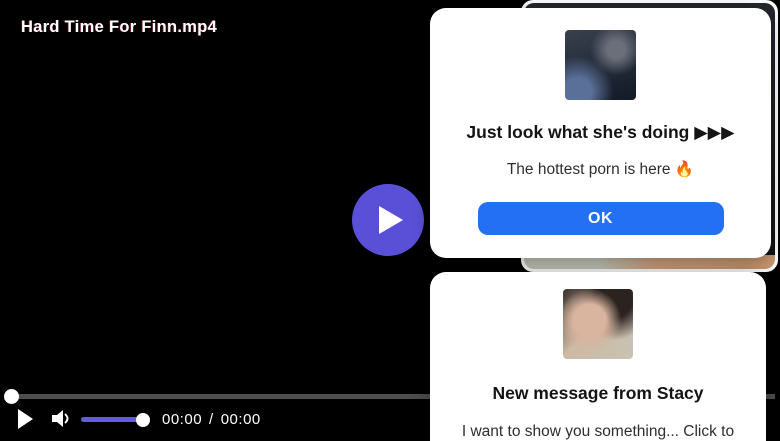 This screenshot has height=441, width=780. What do you see at coordinates (600, 65) in the screenshot?
I see `offer-thumbnail-image` at bounding box center [600, 65].